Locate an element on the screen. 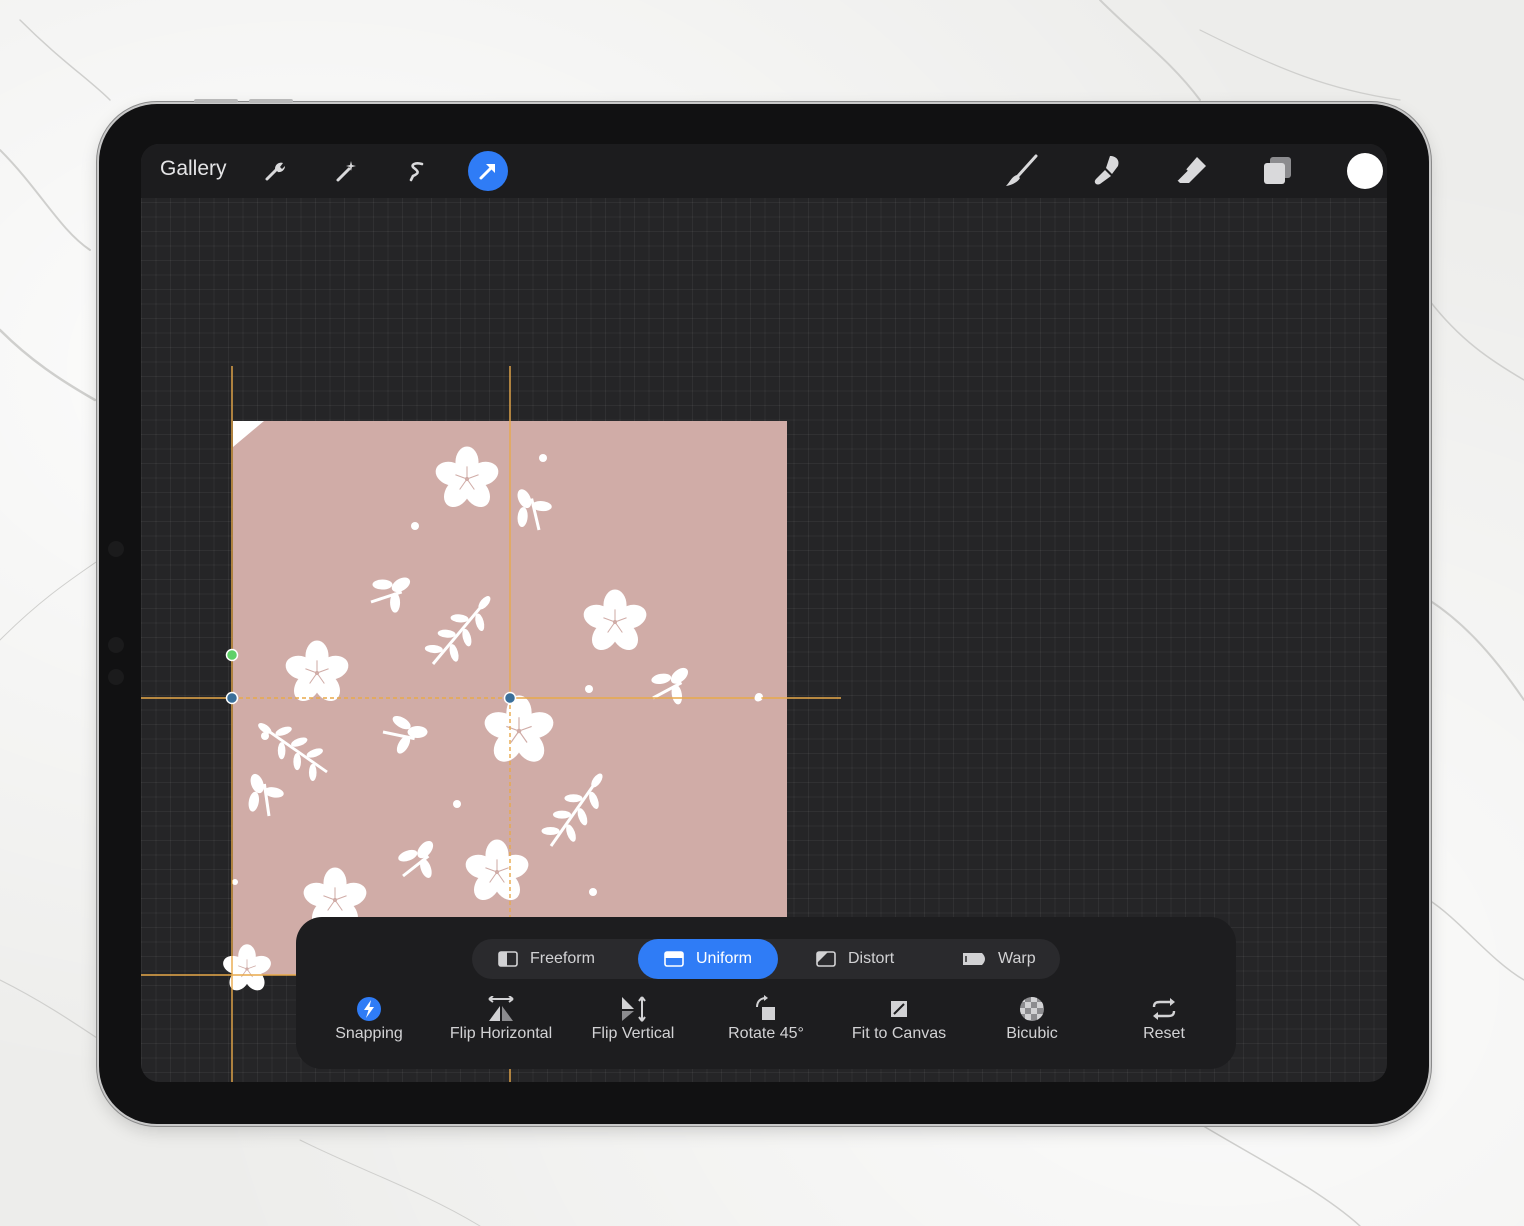 This screenshot has width=1524, height=1226. freeform-icon is located at coordinates (508, 959).